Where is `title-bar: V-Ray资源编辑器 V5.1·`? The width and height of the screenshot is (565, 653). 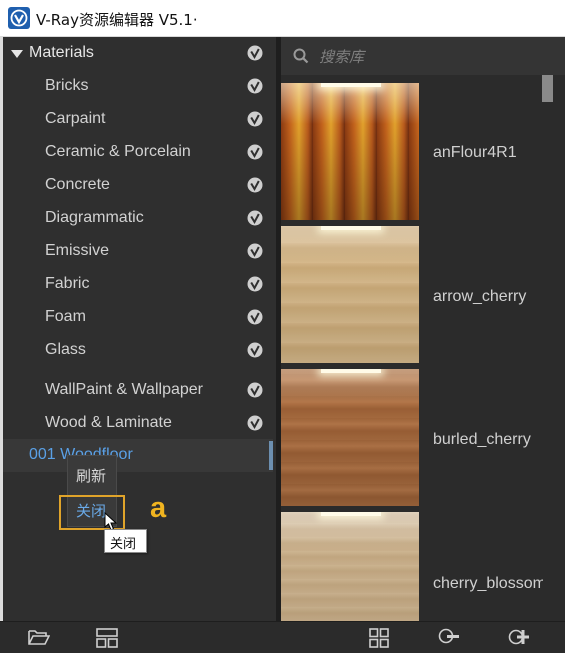
title-bar: V-Ray资源编辑器 V5.1· is located at coordinates (282, 18).